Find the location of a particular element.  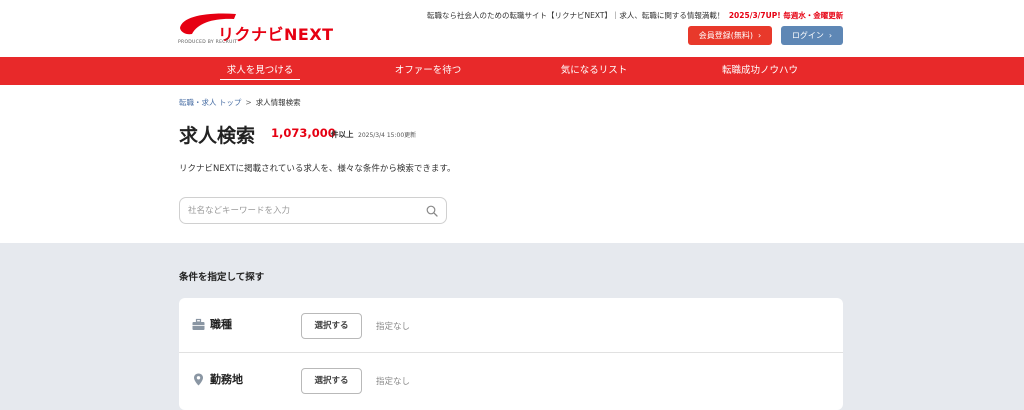

select-job-type-button: 選択する is located at coordinates (331, 326).